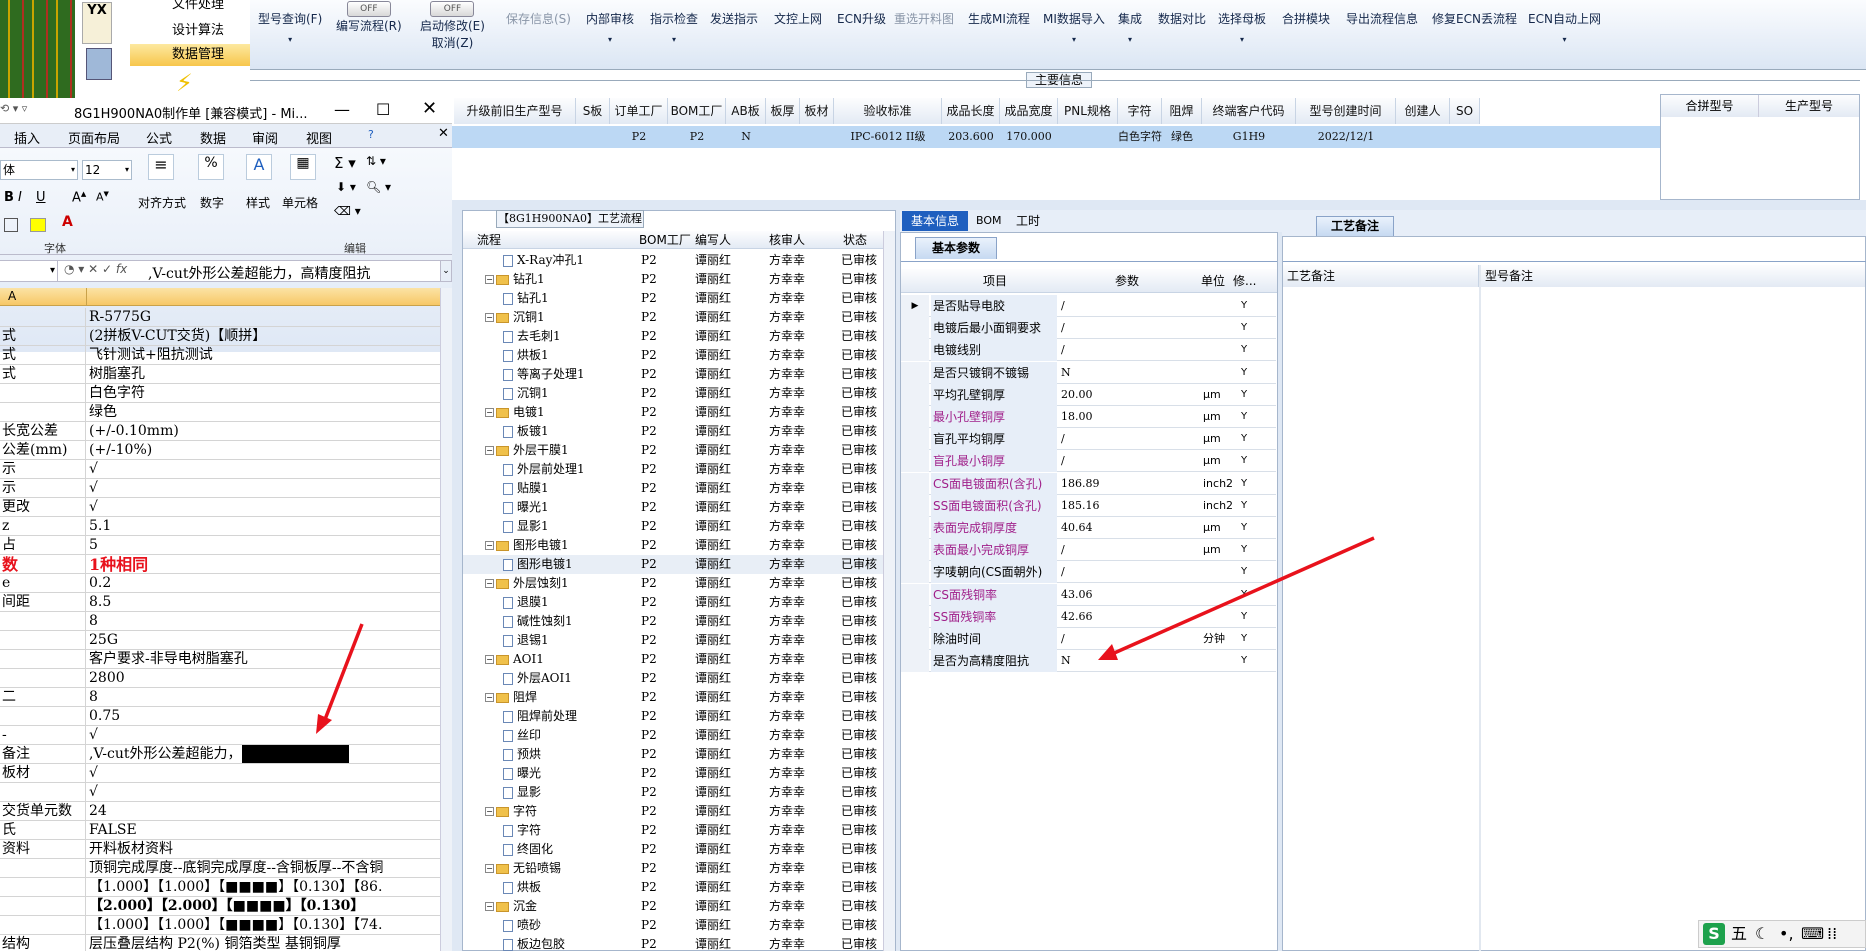  What do you see at coordinates (1236, 598) in the screenshot?
I see `red-arrow-right` at bounding box center [1236, 598].